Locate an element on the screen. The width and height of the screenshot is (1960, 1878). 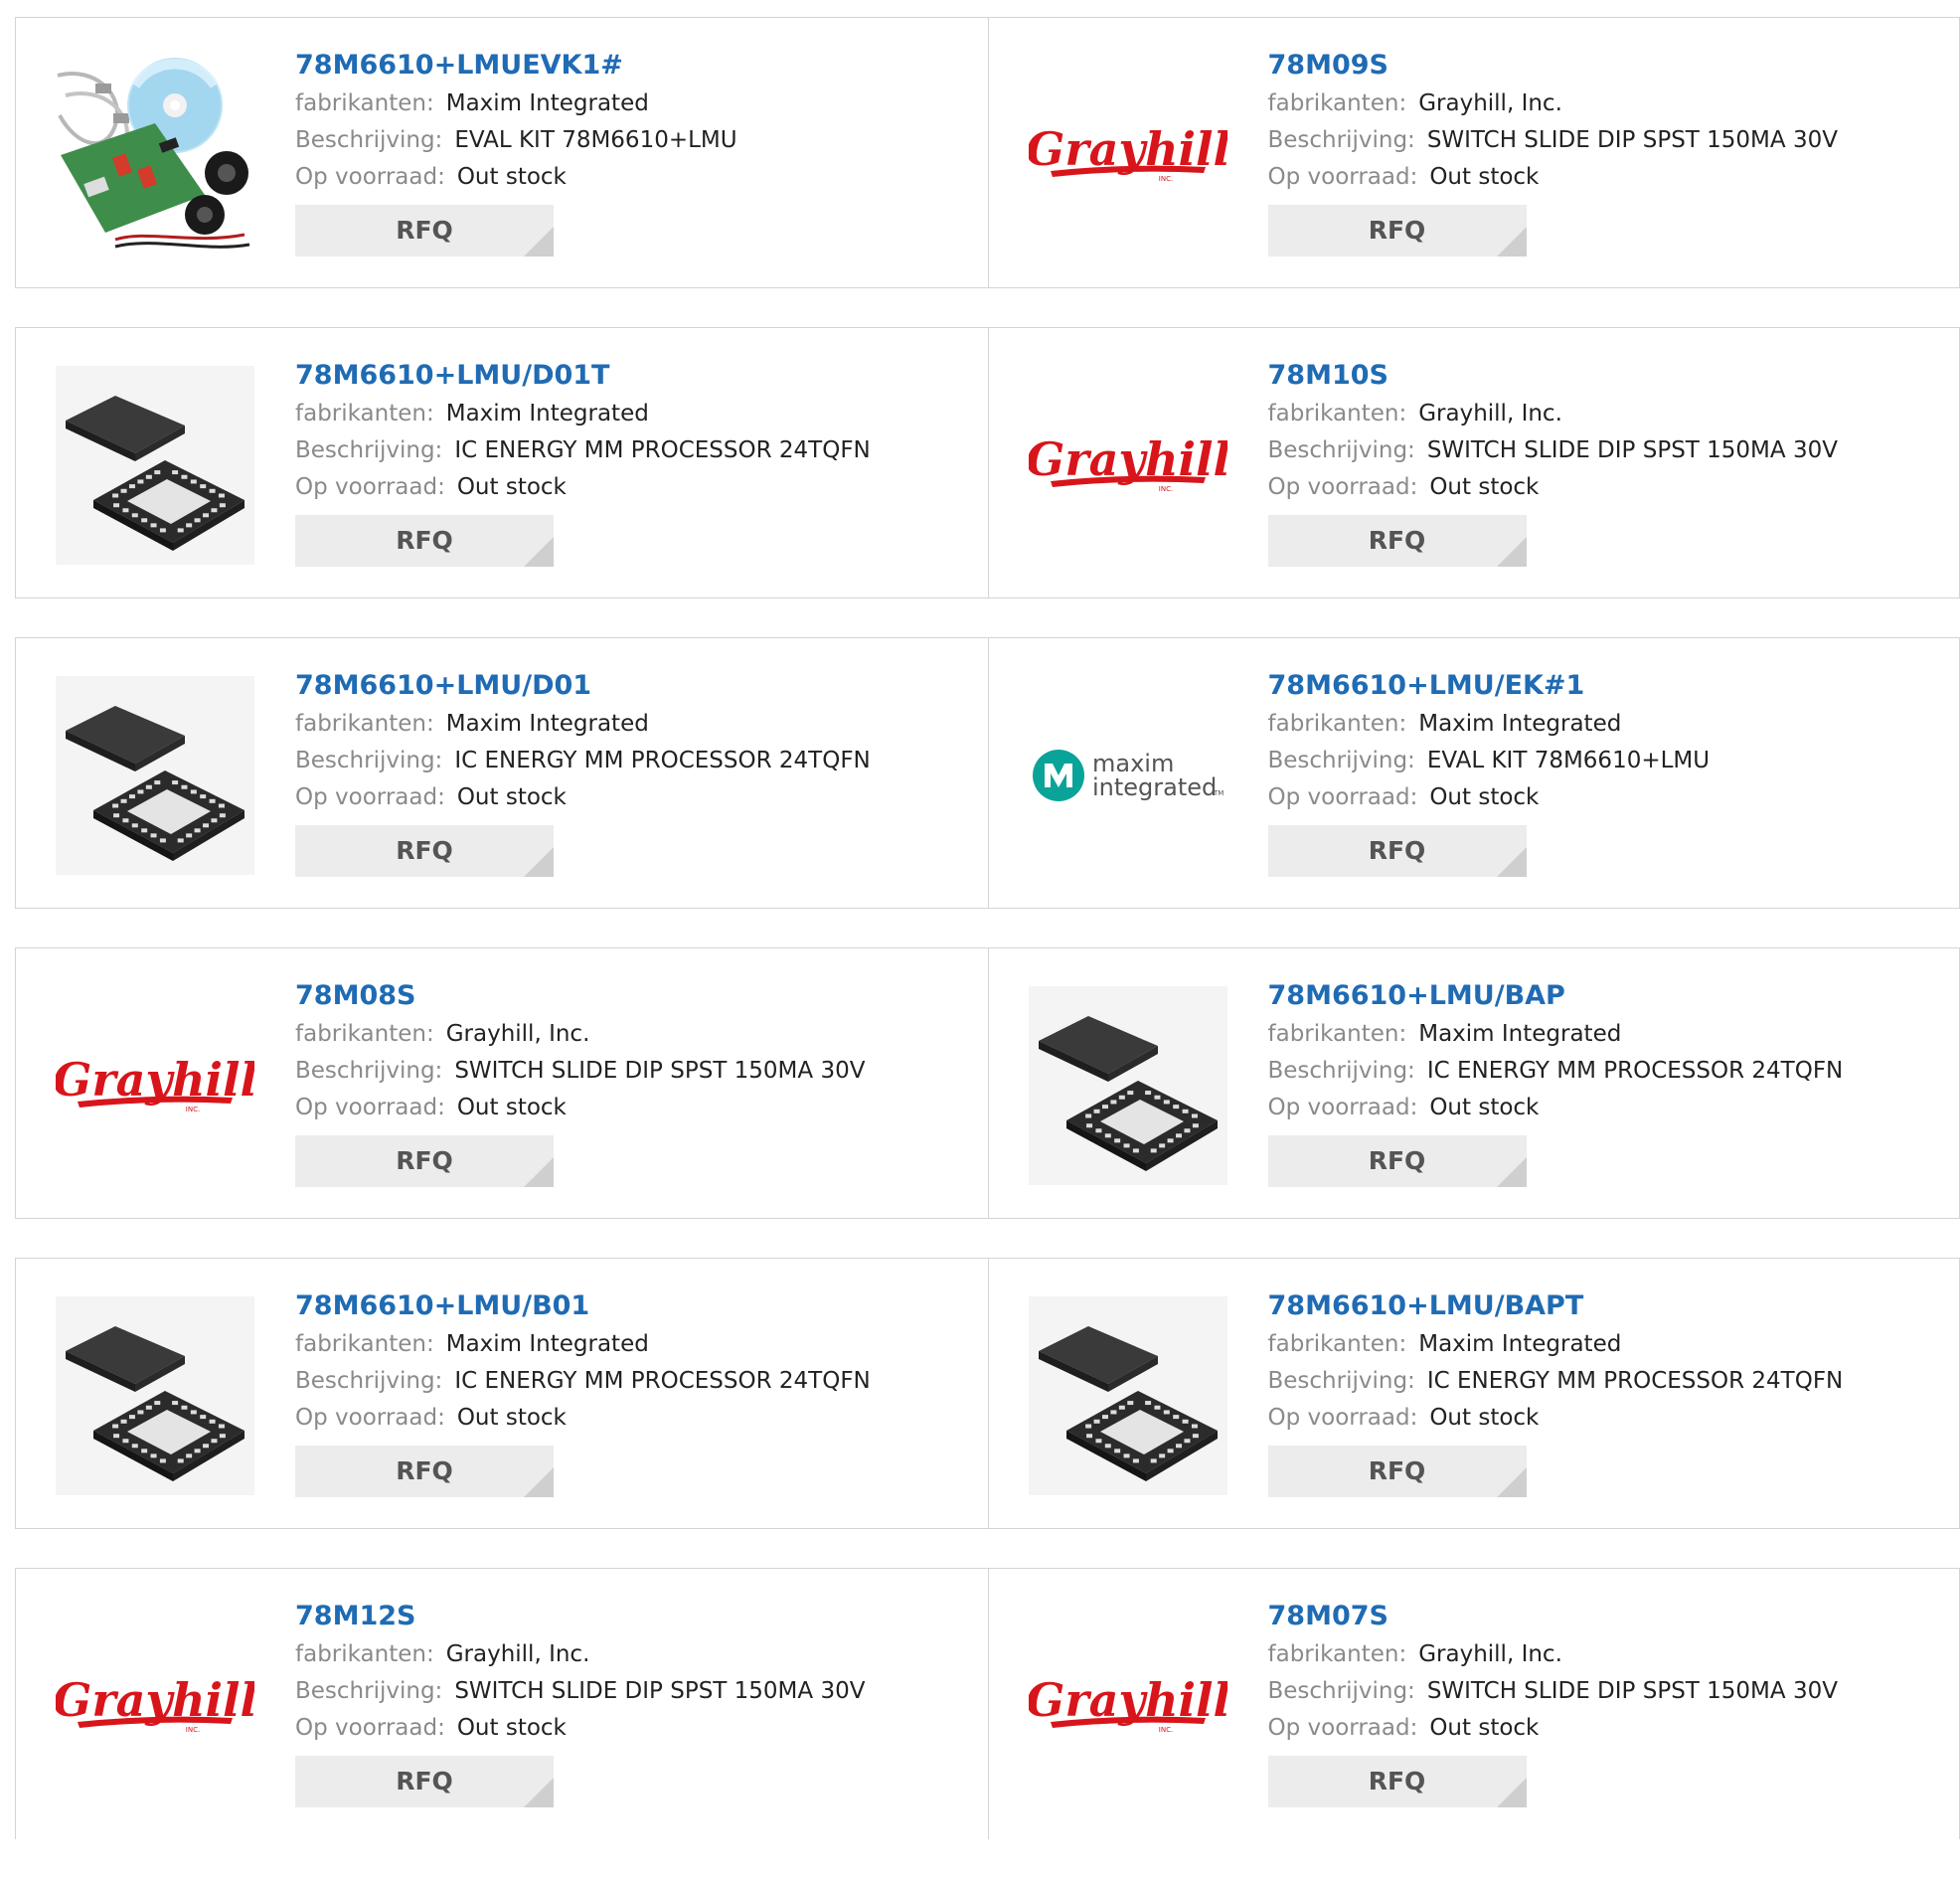
grayhill-logo: GrayhillINC. is located at coordinates (155, 1703).